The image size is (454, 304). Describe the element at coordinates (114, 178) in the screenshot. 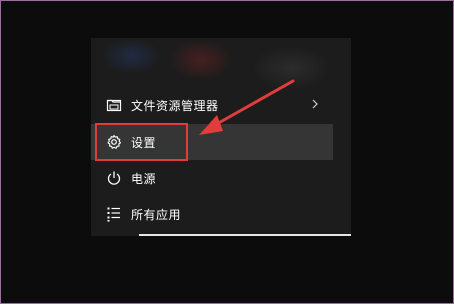

I see `power-icon` at that location.